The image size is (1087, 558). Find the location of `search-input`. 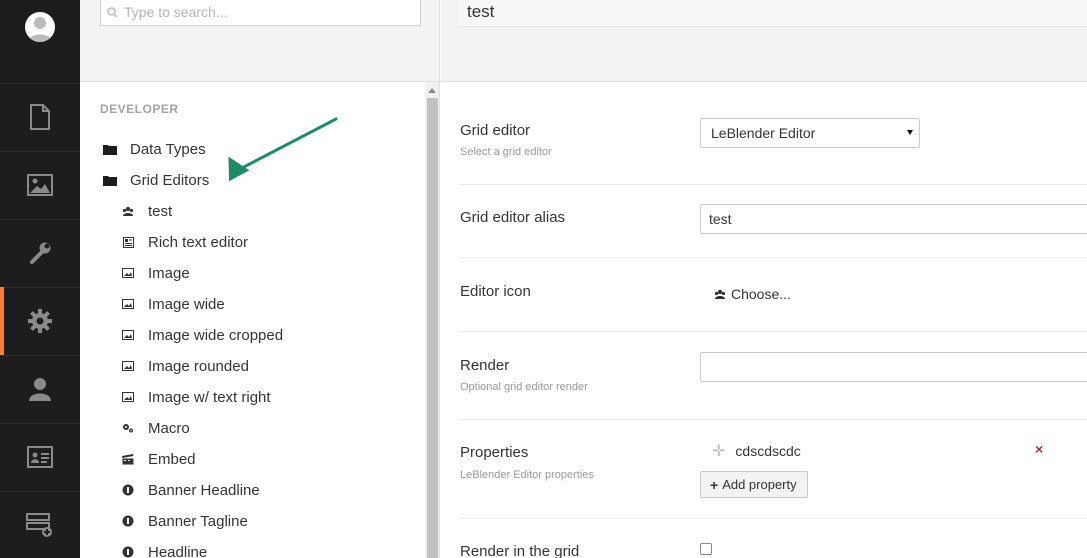

search-input is located at coordinates (269, 12).